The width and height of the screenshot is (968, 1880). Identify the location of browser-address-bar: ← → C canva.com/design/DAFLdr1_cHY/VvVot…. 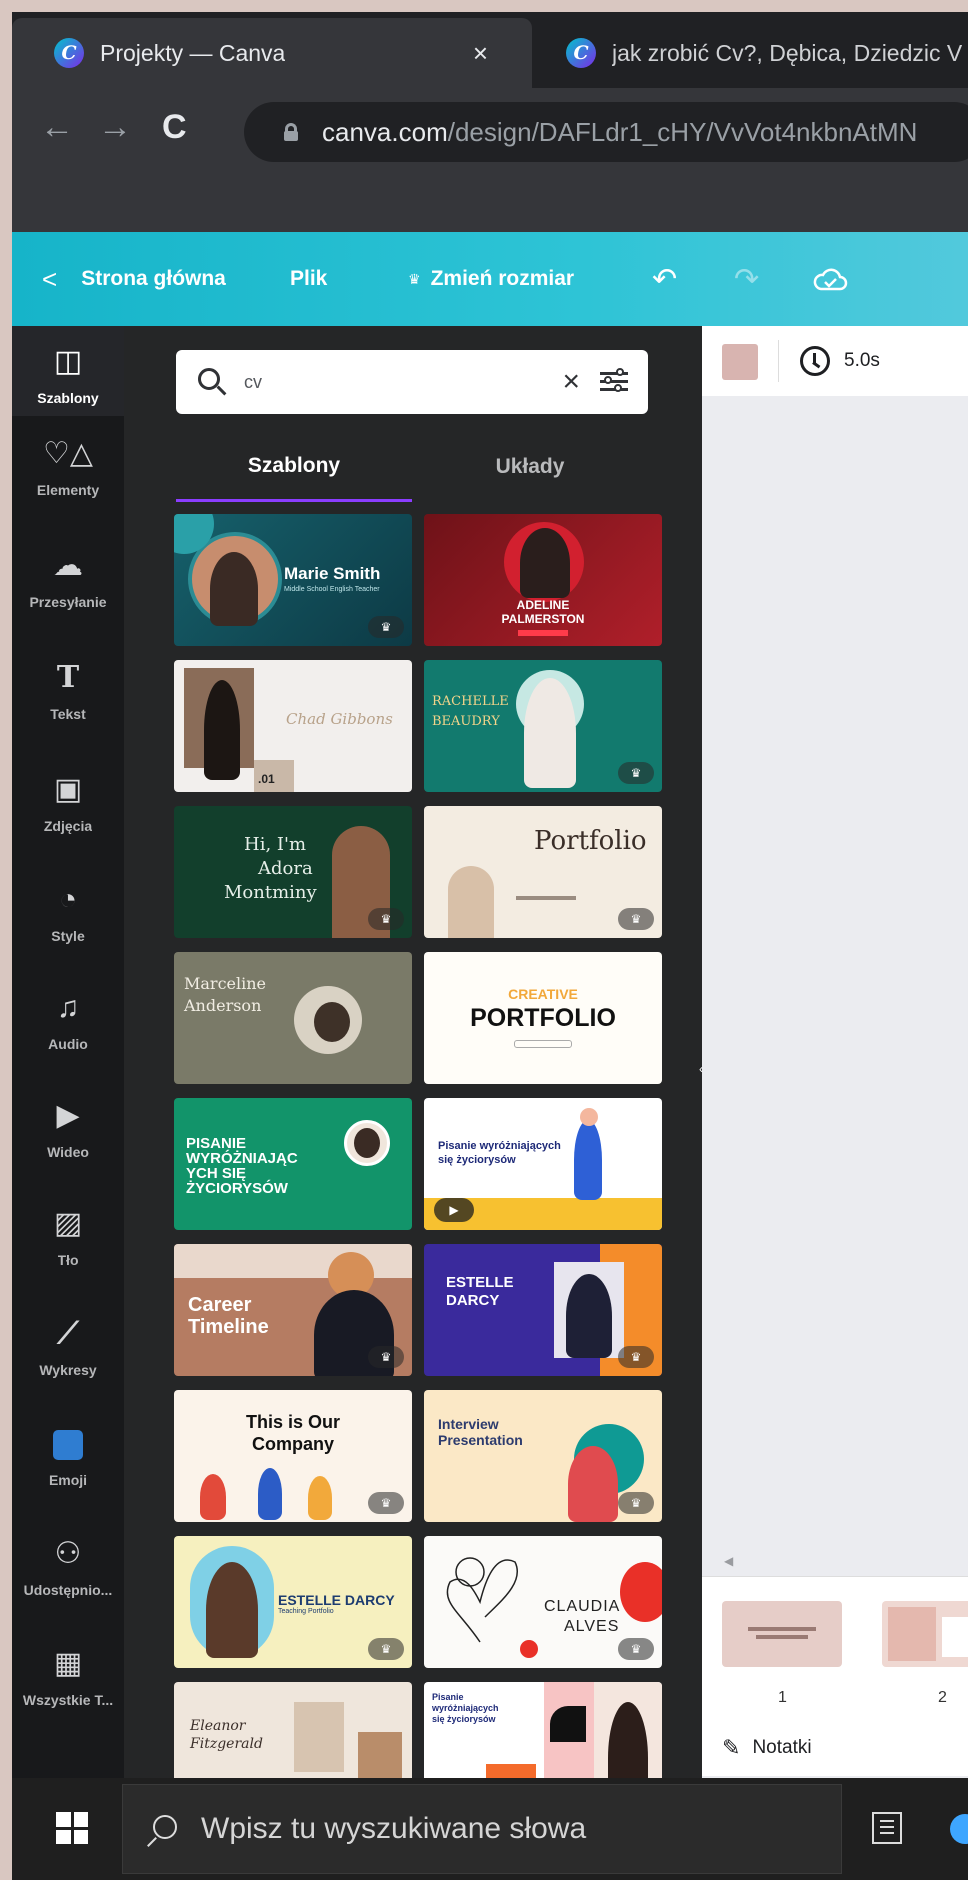
(490, 132).